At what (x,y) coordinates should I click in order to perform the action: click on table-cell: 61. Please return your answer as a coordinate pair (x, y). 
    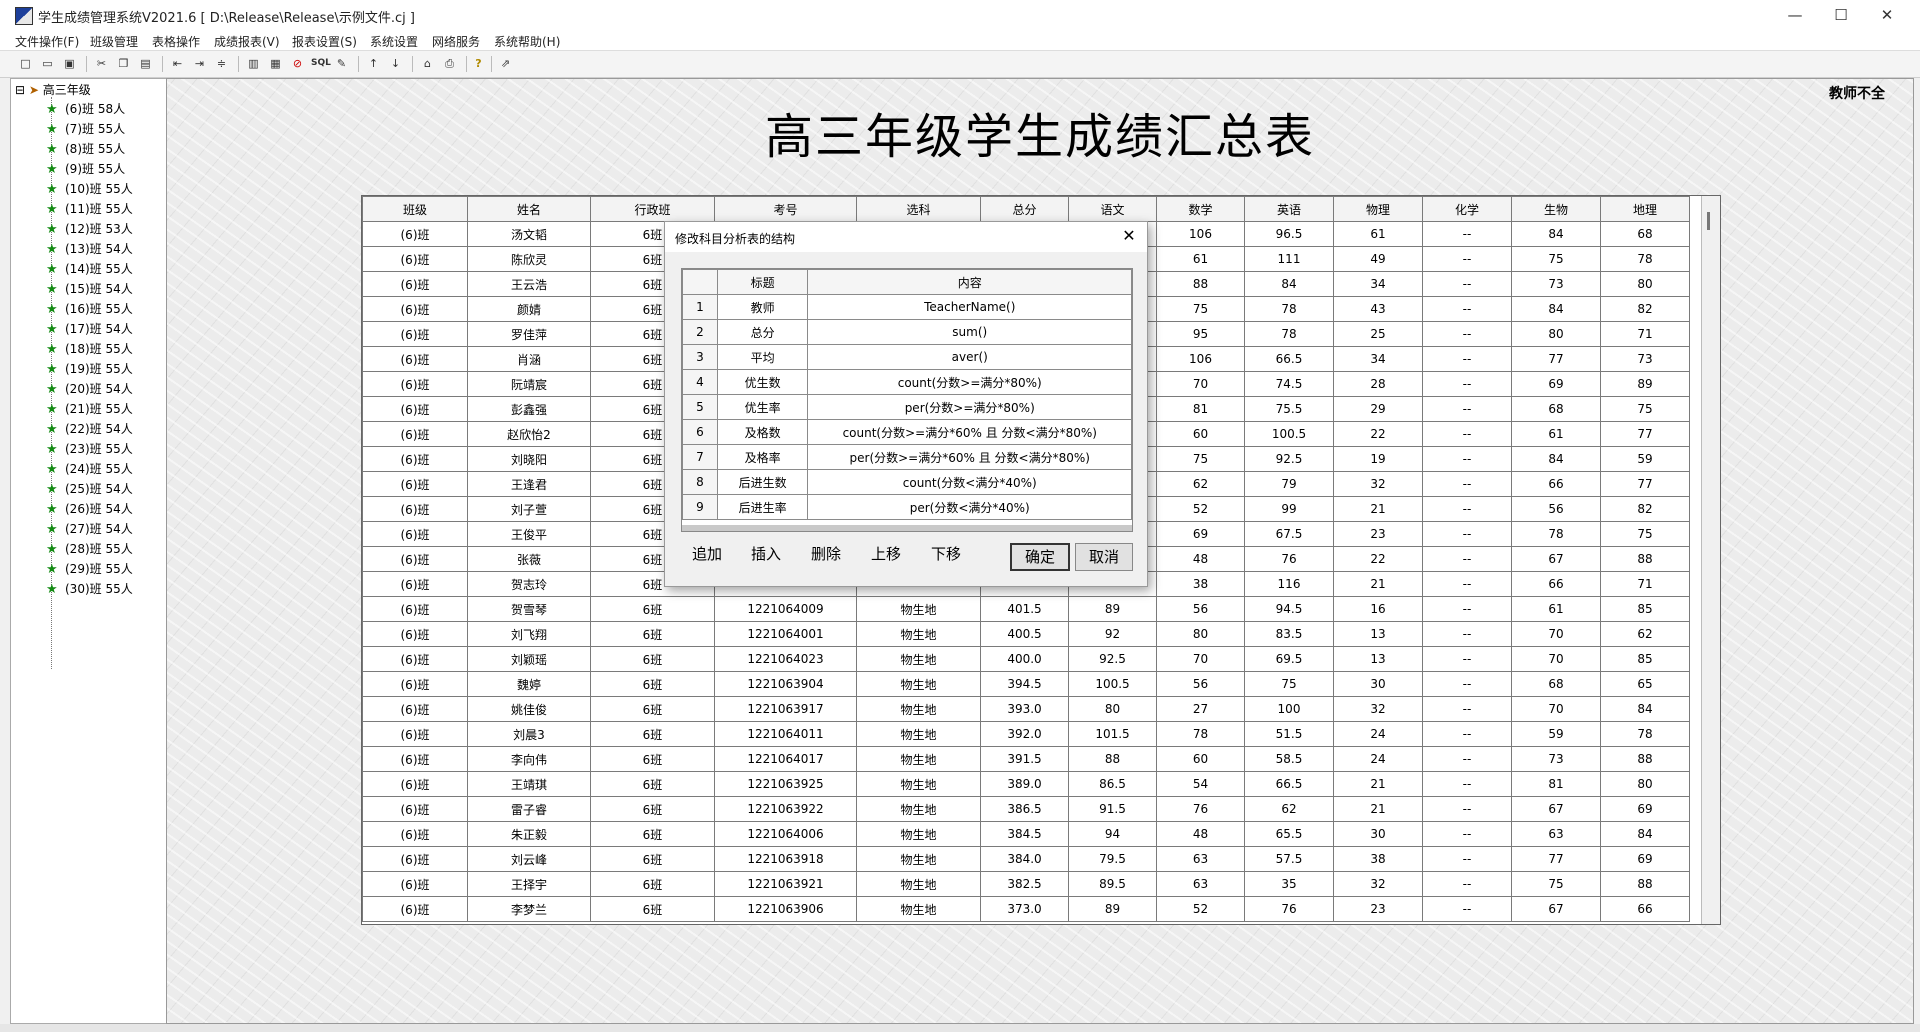
    Looking at the image, I should click on (1378, 234).